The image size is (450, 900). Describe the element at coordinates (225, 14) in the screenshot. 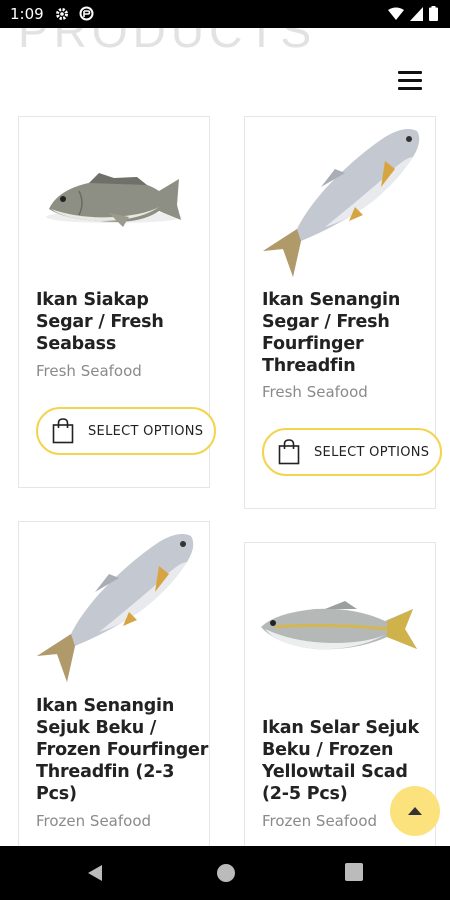

I see `status-bar: 1:09` at that location.